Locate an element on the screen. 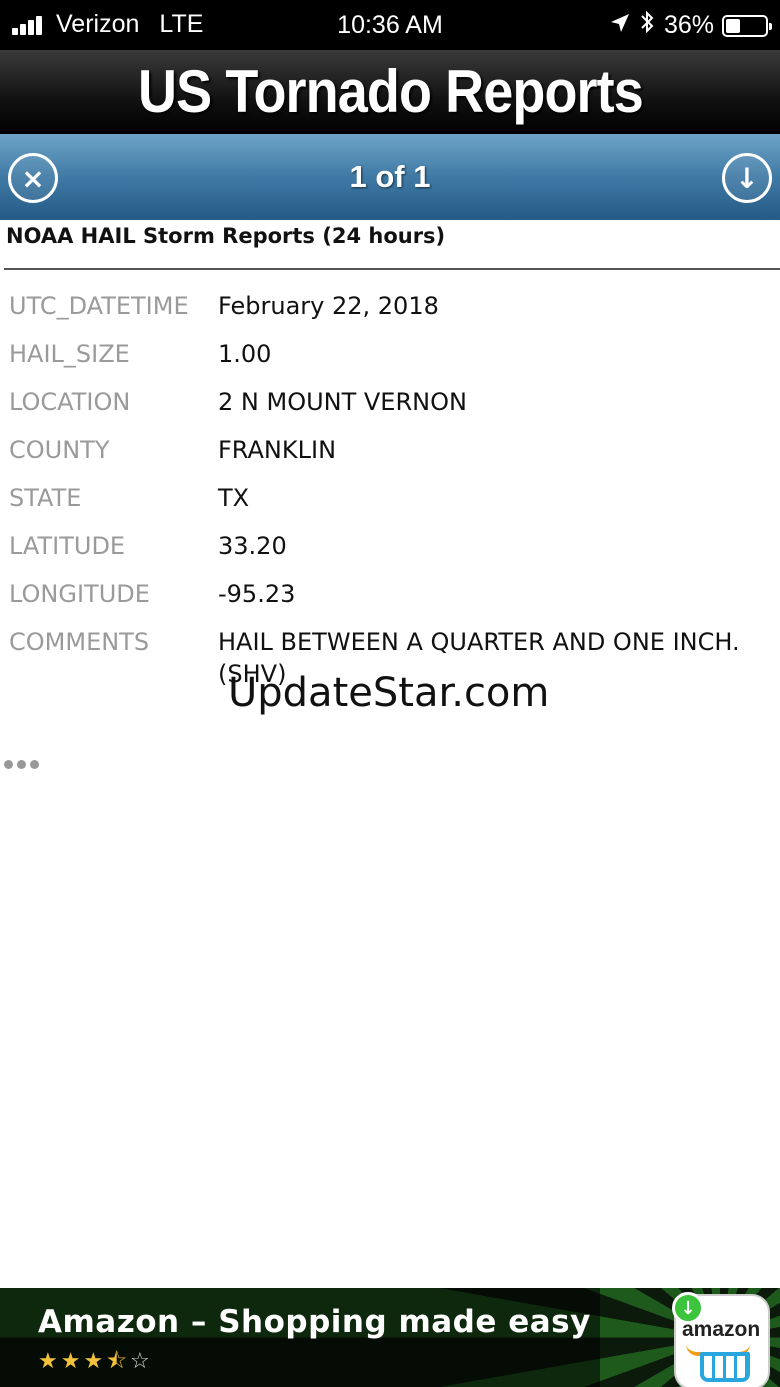 This screenshot has width=780, height=1387. ad-rating: ★★★⯪☆ is located at coordinates (95, 1363).